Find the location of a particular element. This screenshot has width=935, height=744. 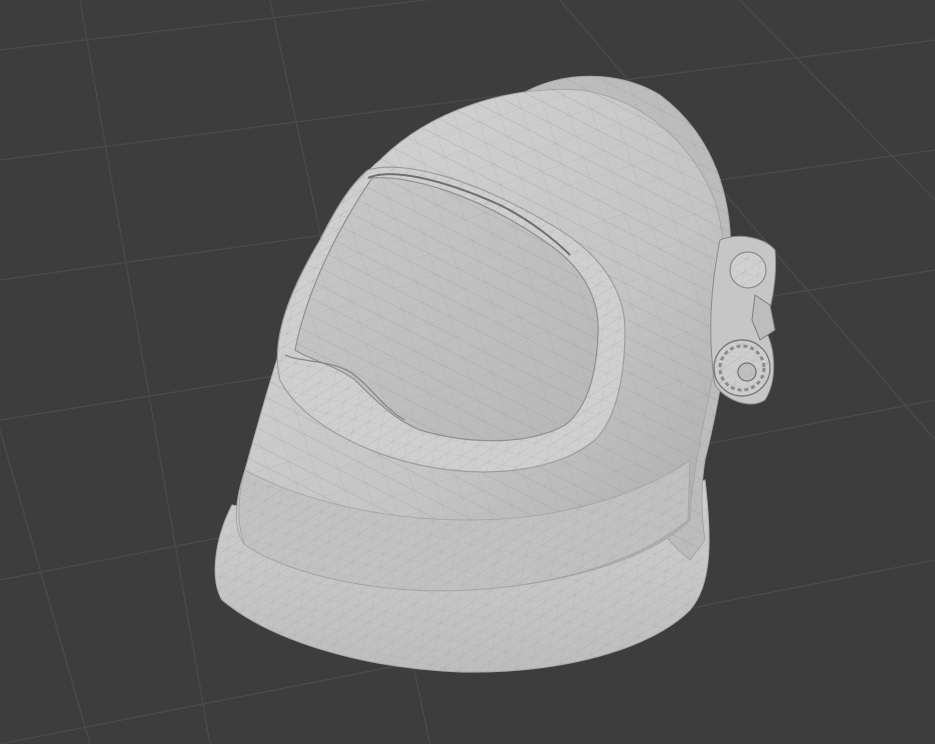

ratchet-knob is located at coordinates (742, 368).